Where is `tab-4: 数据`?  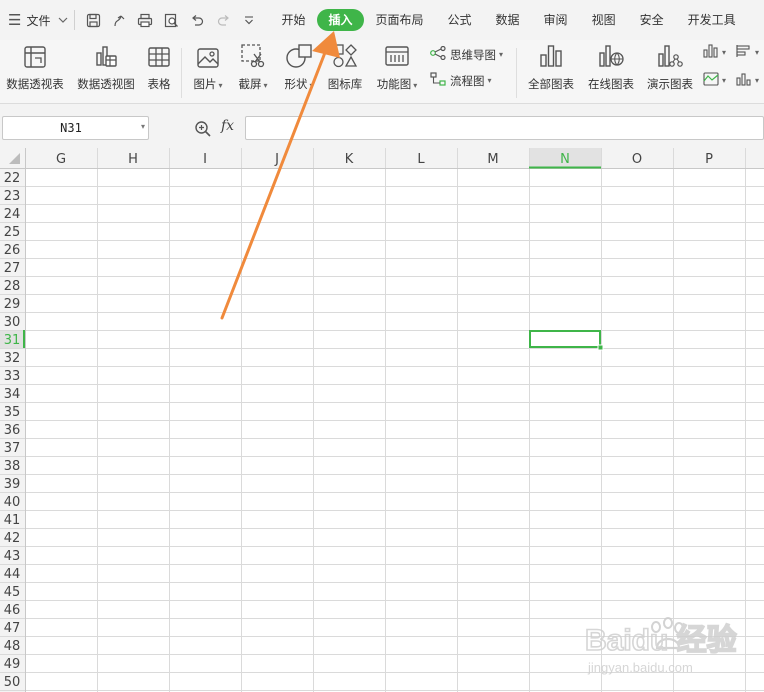 tab-4: 数据 is located at coordinates (508, 20).